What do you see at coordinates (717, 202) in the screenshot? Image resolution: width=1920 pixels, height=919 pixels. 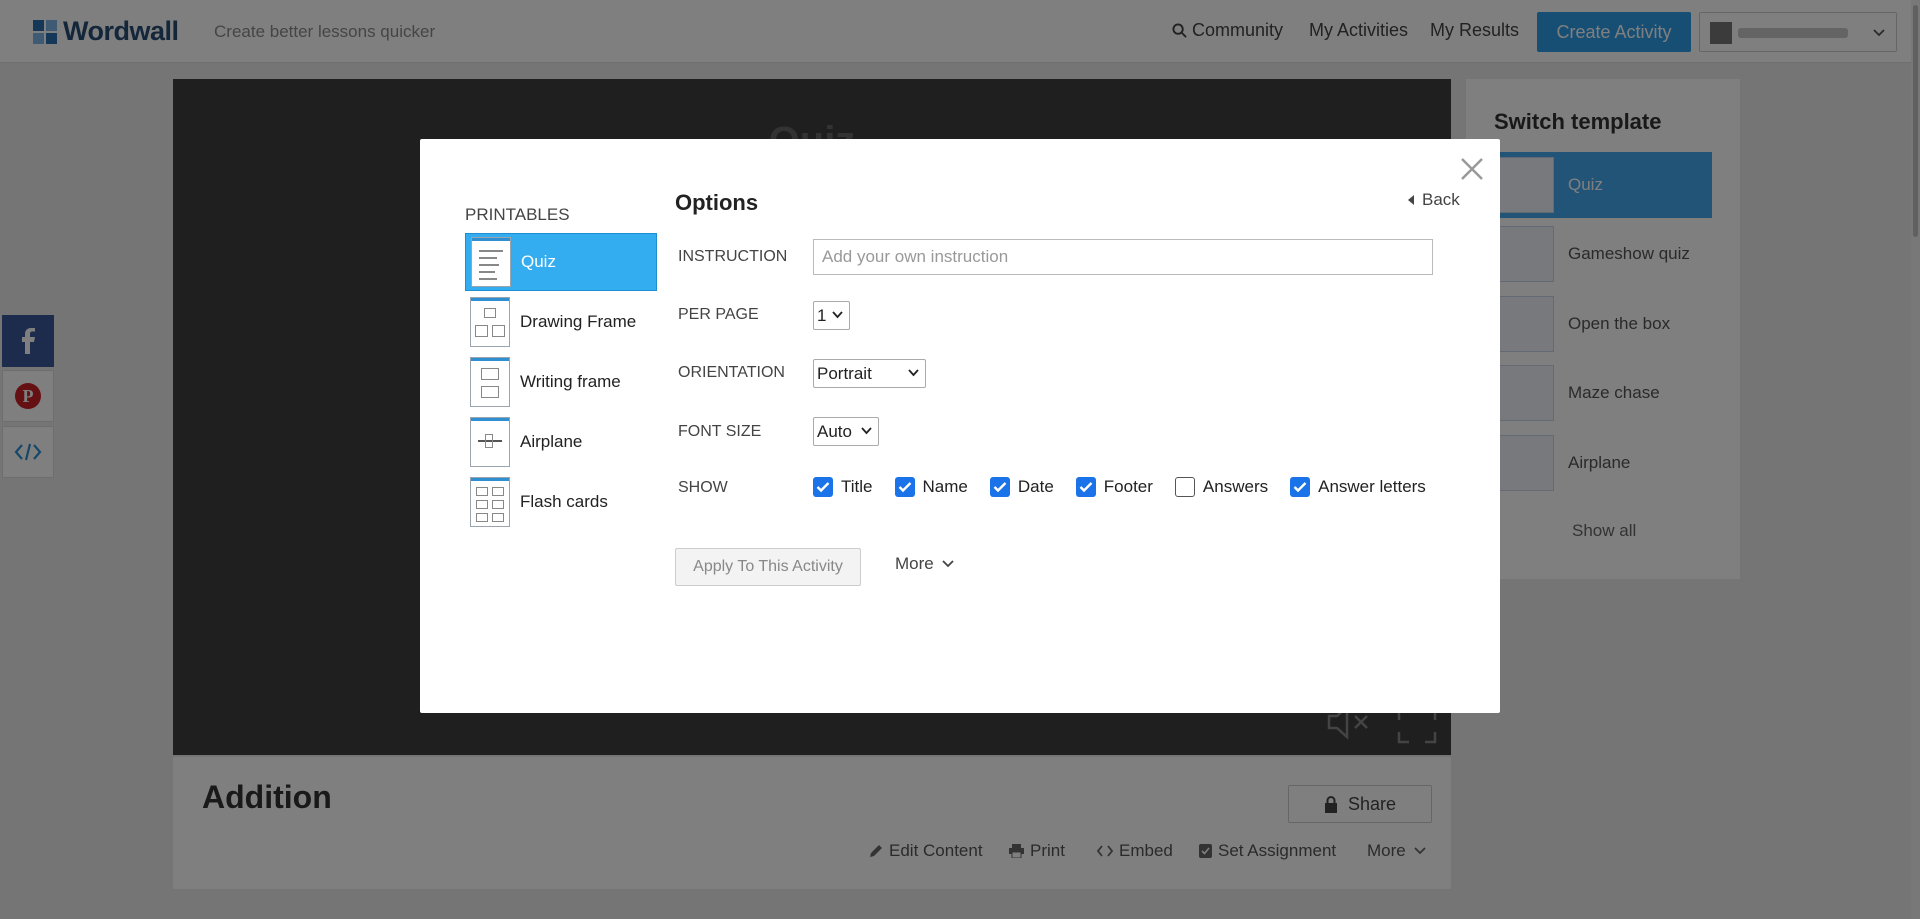 I see `options-title: Options` at bounding box center [717, 202].